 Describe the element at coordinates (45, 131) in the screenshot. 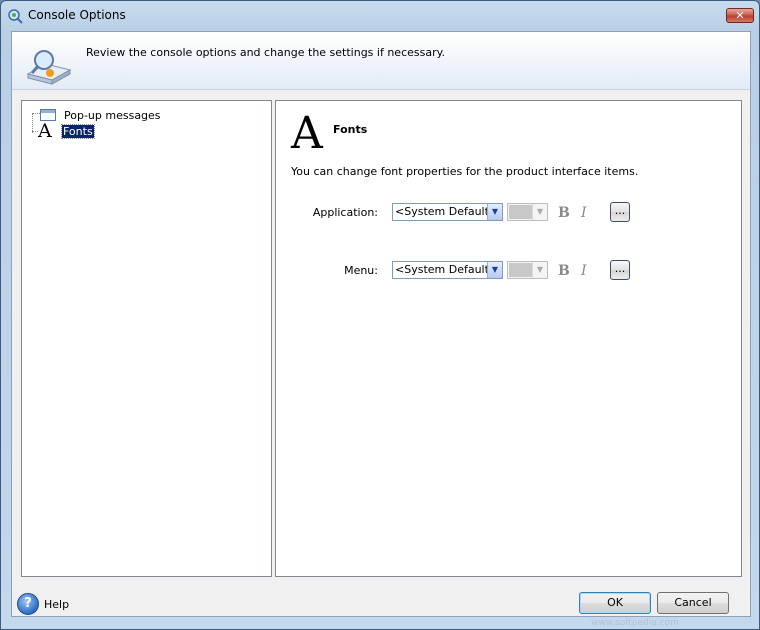

I see `font-a-icon: A` at that location.